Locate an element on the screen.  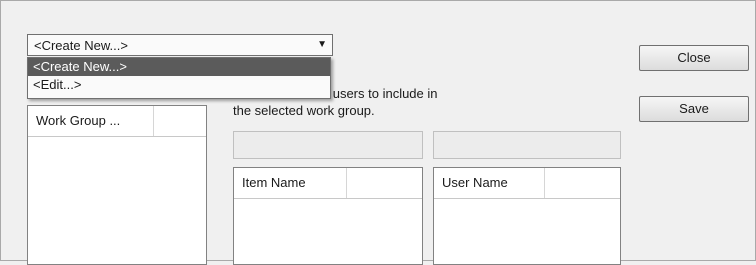
chevron-down-icon: ▼ is located at coordinates (322, 44).